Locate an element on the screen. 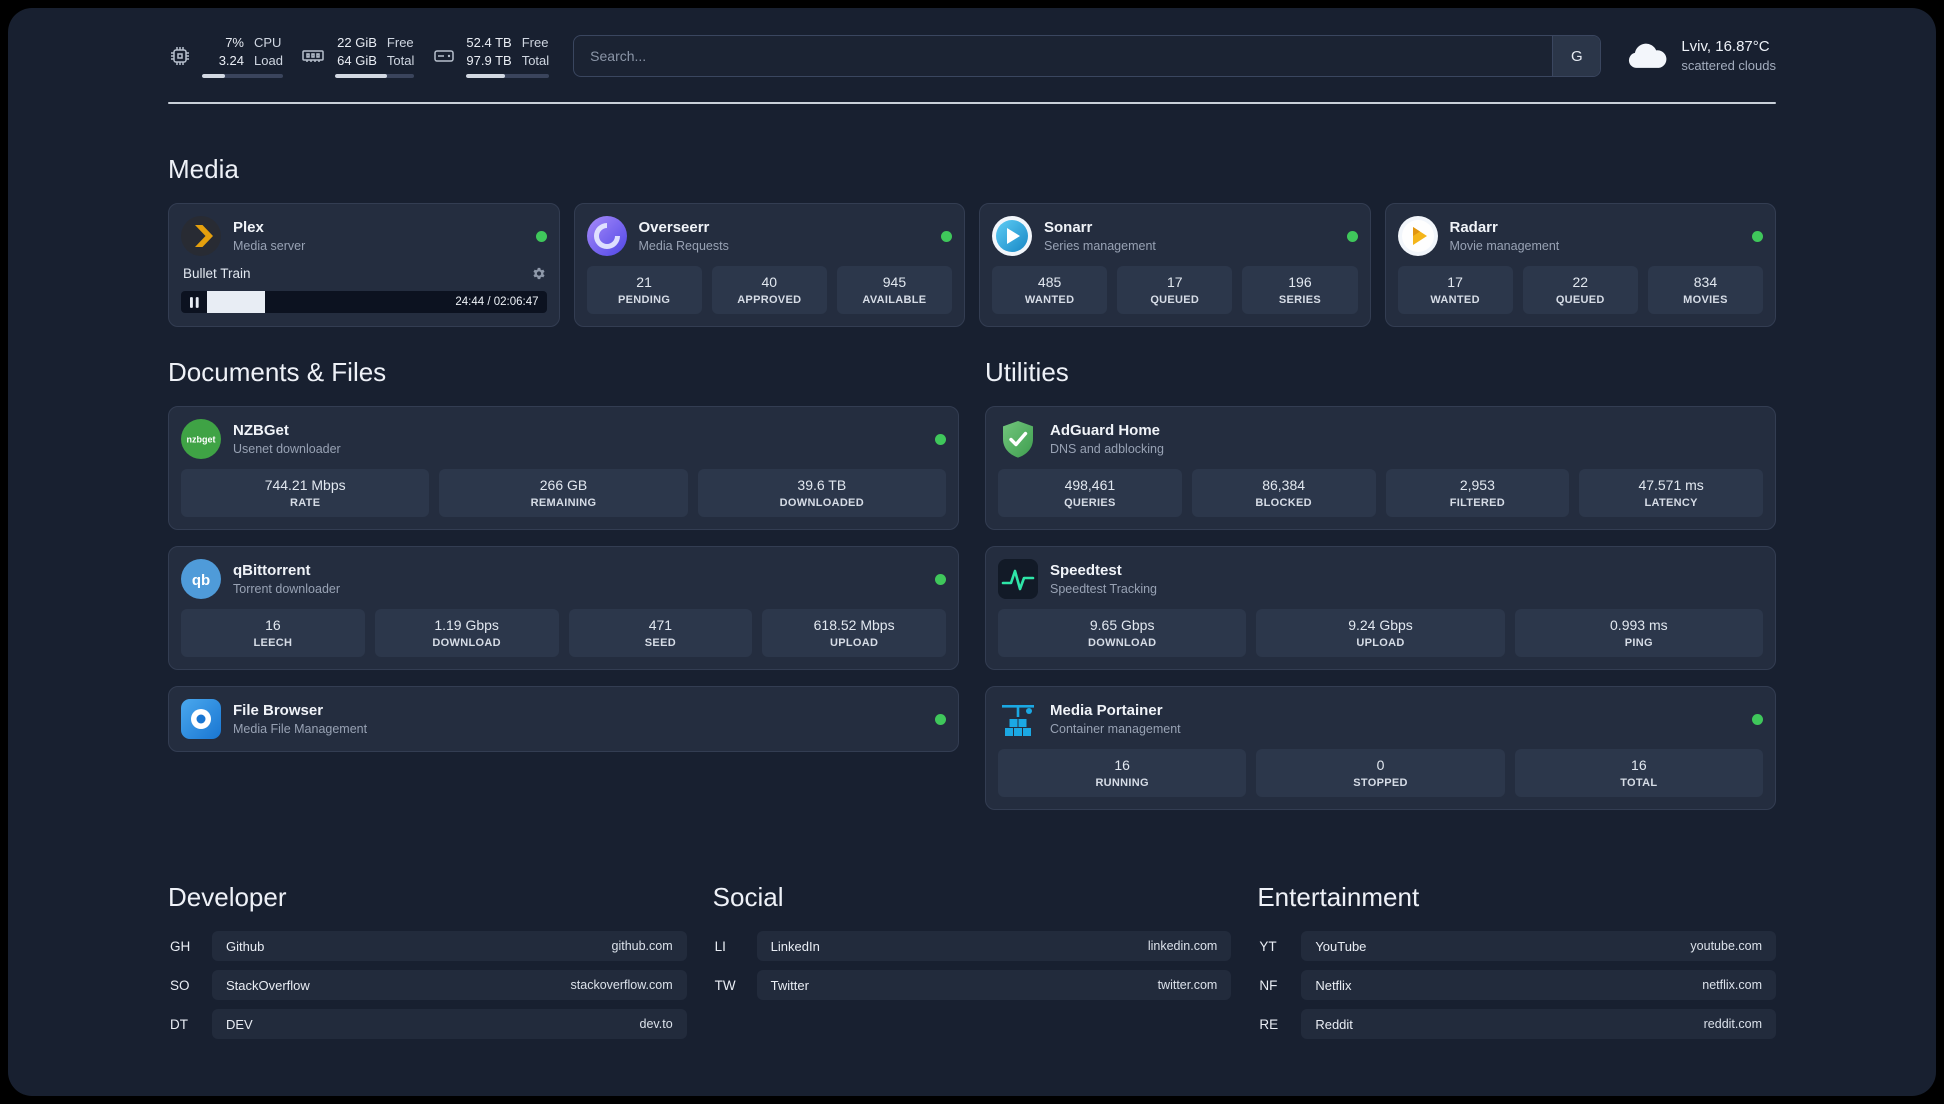 This screenshot has width=1944, height=1104. settings-gear-icon is located at coordinates (537, 273).